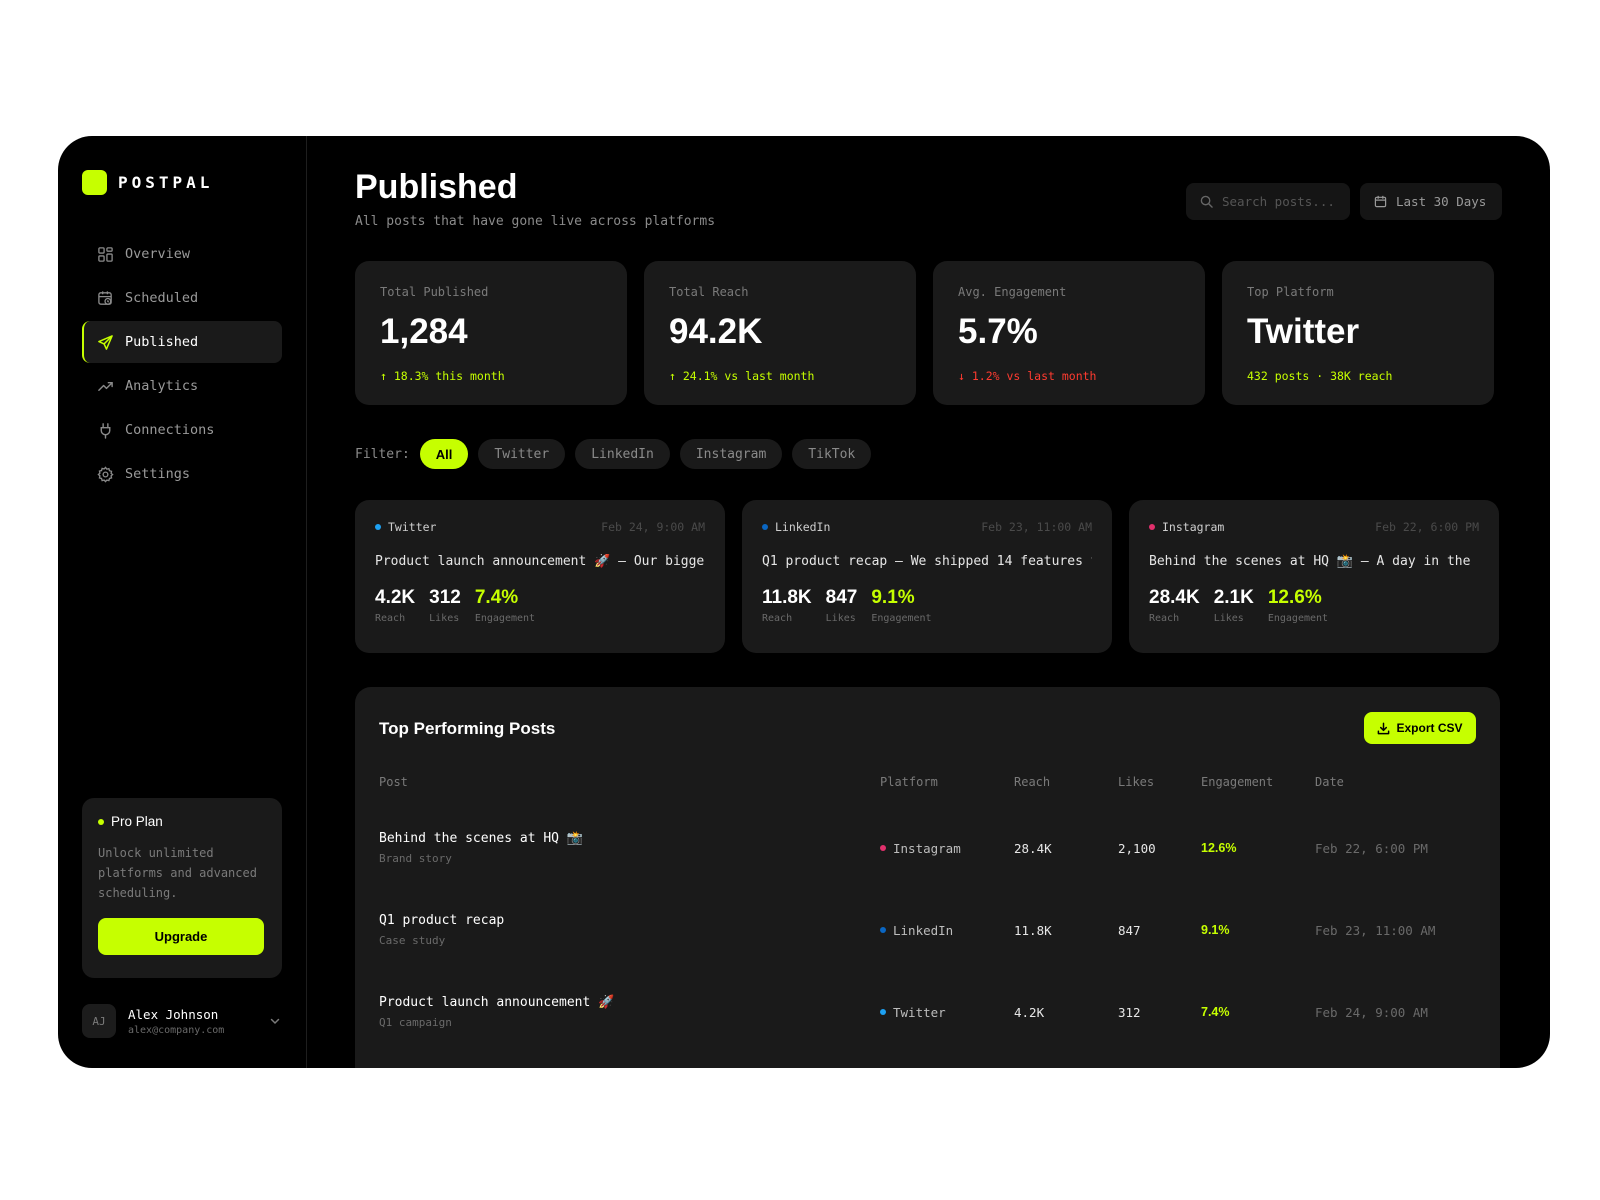  I want to click on column-header: Post, so click(629, 782).